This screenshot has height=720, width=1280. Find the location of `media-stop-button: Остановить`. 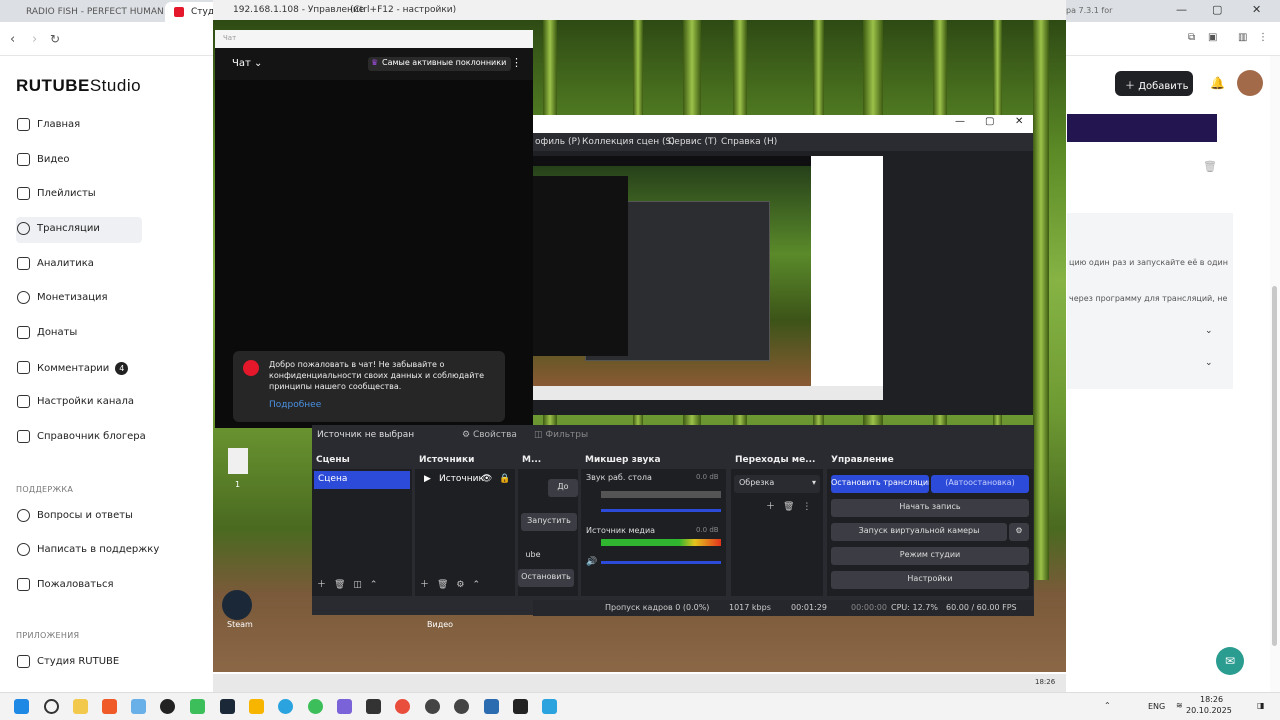

media-stop-button: Остановить is located at coordinates (546, 578).